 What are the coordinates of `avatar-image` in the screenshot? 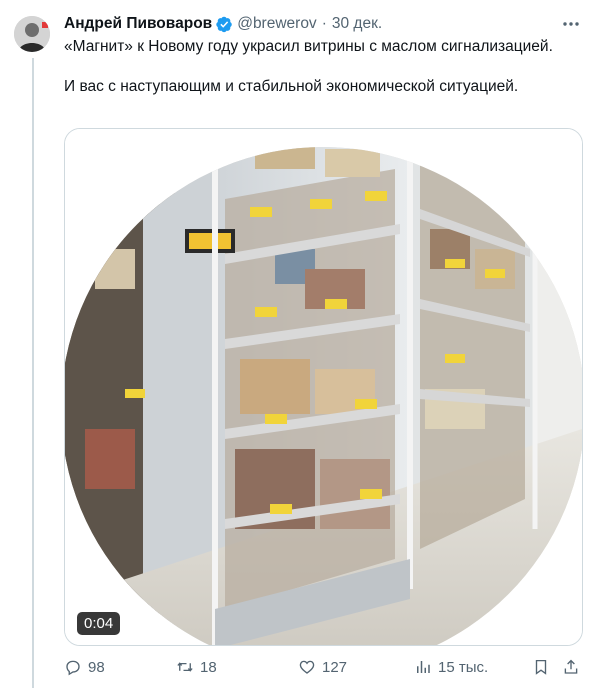 It's located at (32, 34).